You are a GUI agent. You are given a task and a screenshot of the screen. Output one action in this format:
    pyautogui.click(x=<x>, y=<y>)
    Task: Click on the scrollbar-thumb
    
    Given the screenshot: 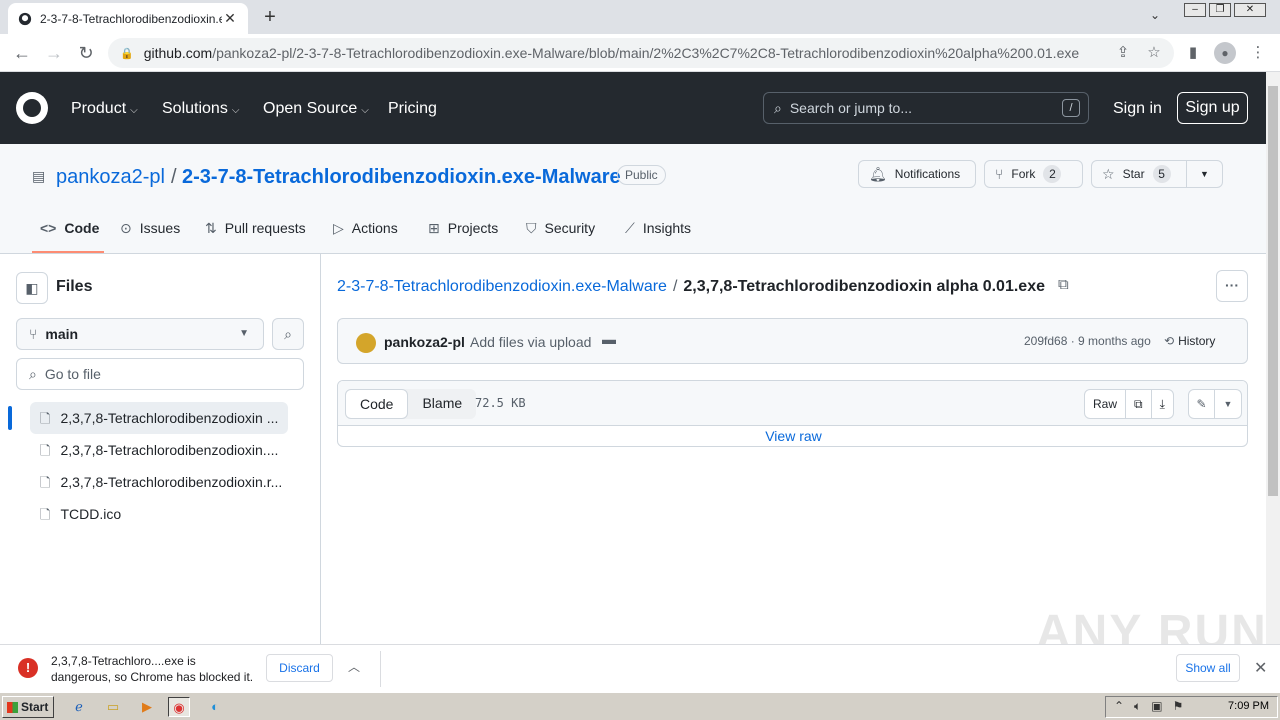 What is the action you would take?
    pyautogui.click(x=1273, y=291)
    